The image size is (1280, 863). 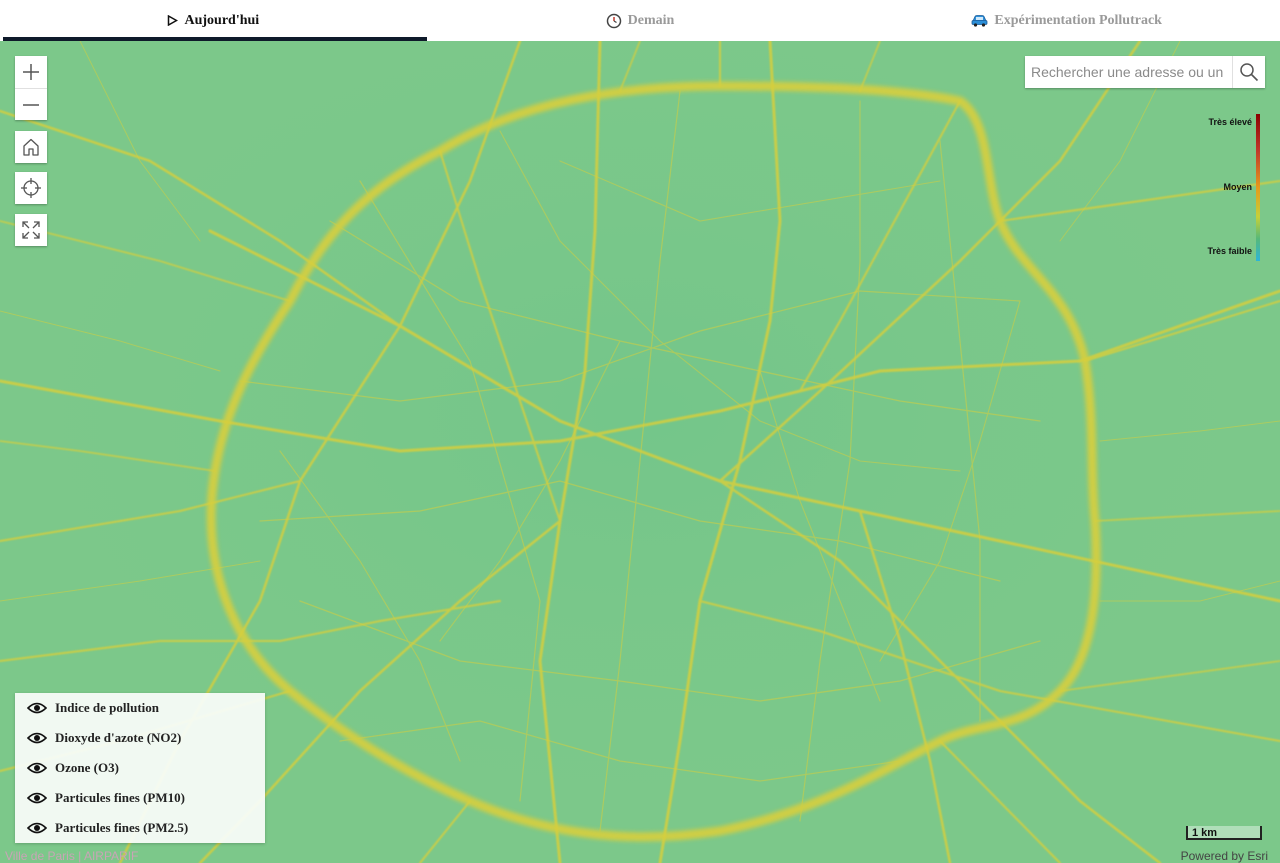 I want to click on zoom-out-button, so click(x=31, y=104).